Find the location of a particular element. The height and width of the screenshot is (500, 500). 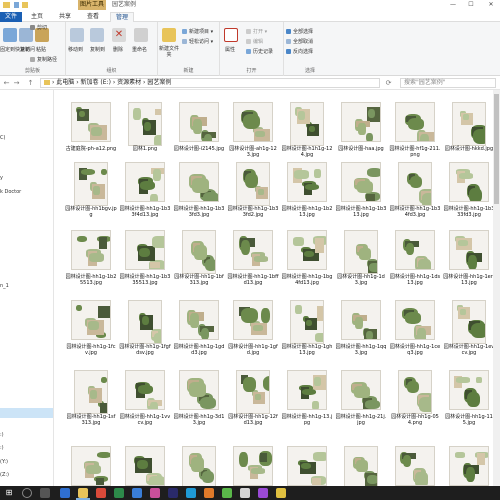

select-none-button: 全部取消 is located at coordinates (299, 41).